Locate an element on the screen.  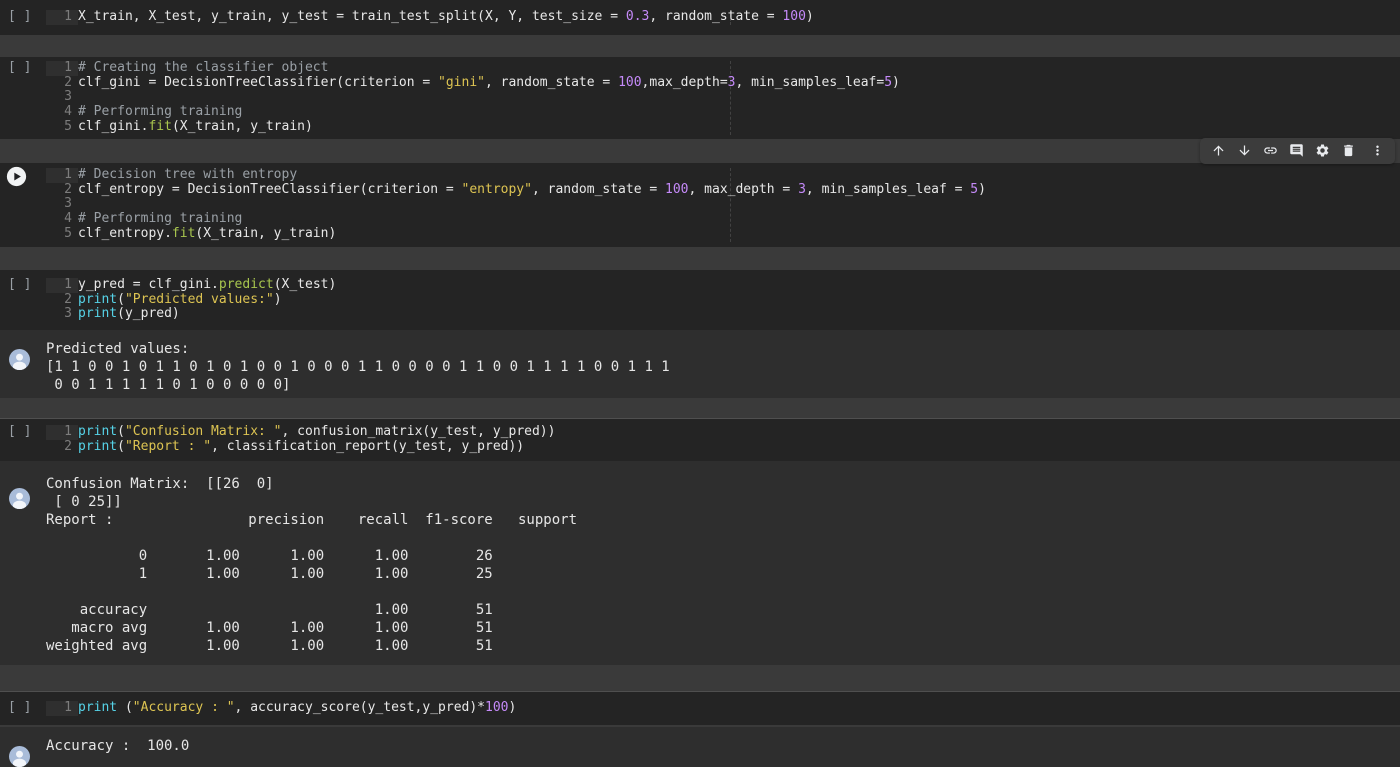
code-text: print(y_pred) is located at coordinates (129, 314).